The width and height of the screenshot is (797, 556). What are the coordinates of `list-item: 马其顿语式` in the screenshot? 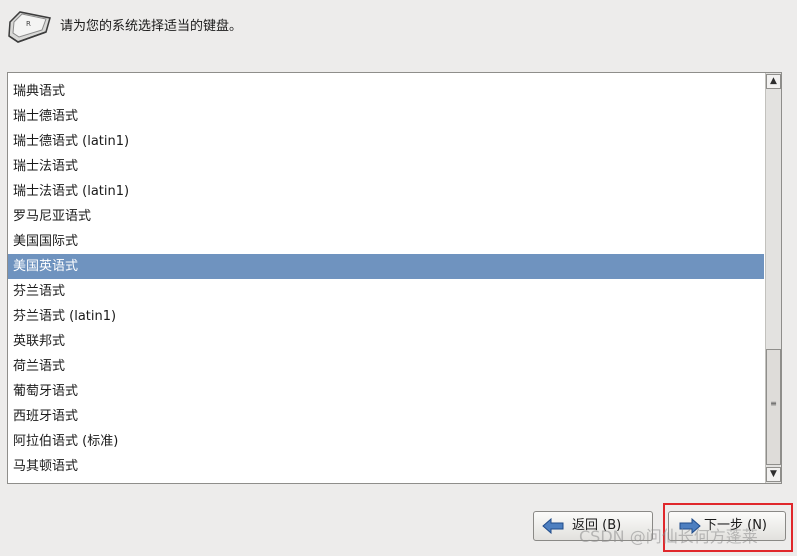 It's located at (386, 466).